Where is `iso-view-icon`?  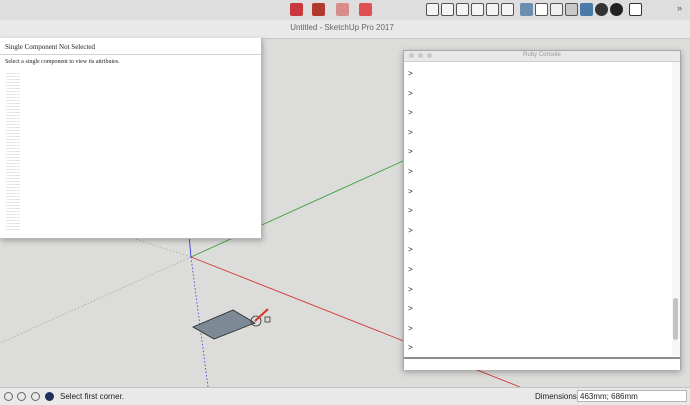 iso-view-icon is located at coordinates (432, 9).